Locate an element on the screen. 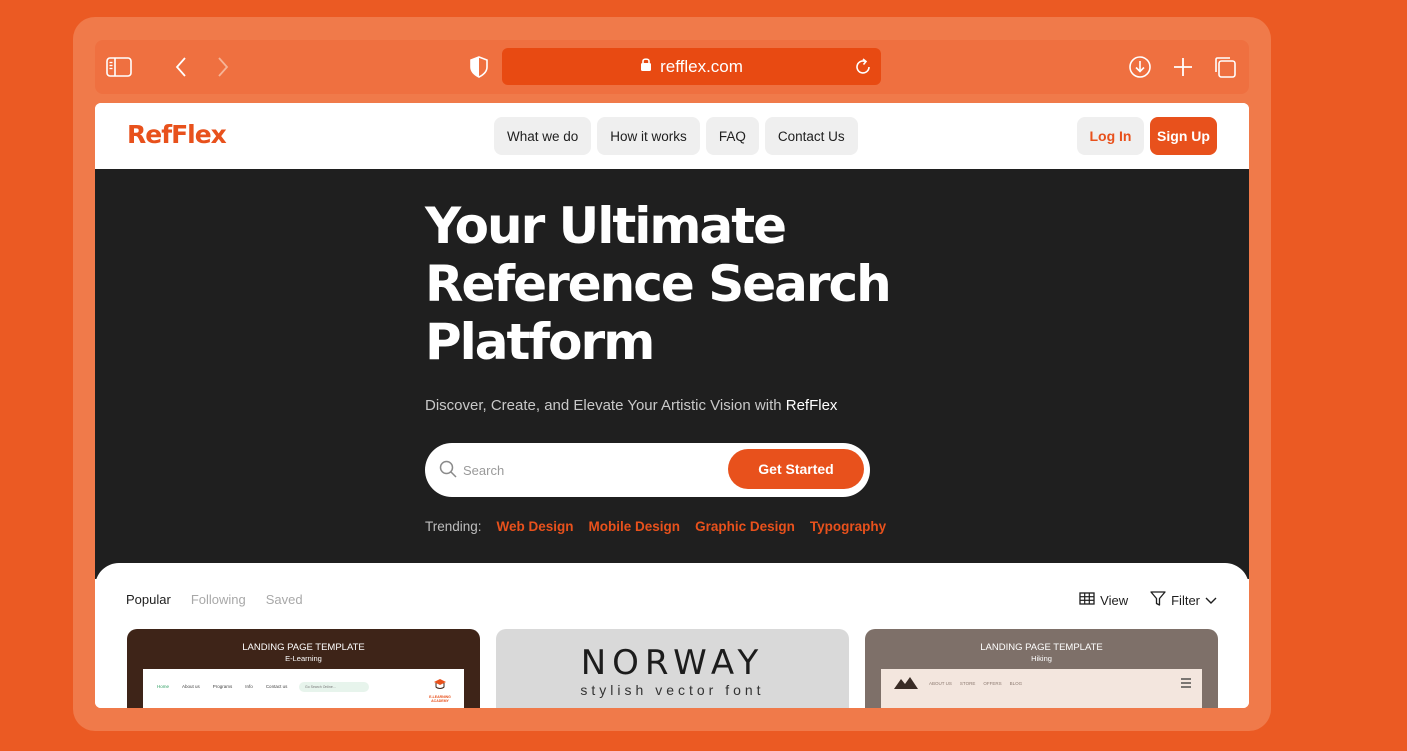  search-icon is located at coordinates (448, 471).